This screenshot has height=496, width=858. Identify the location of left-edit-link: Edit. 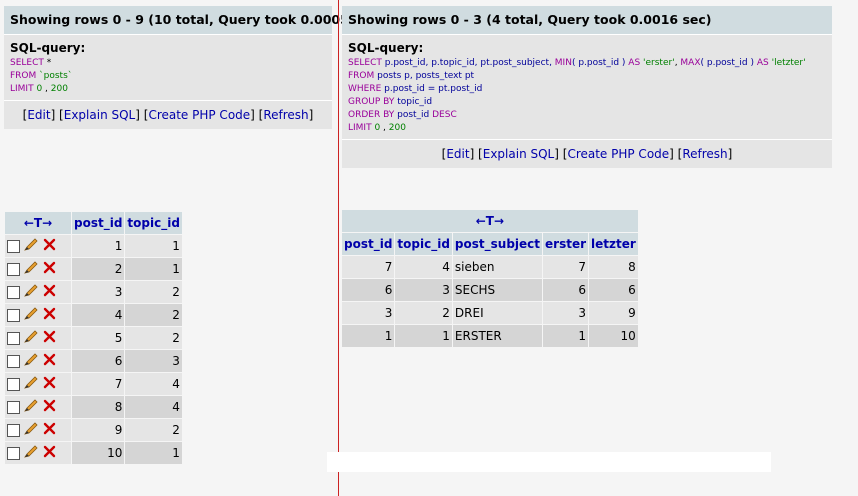
(38, 115).